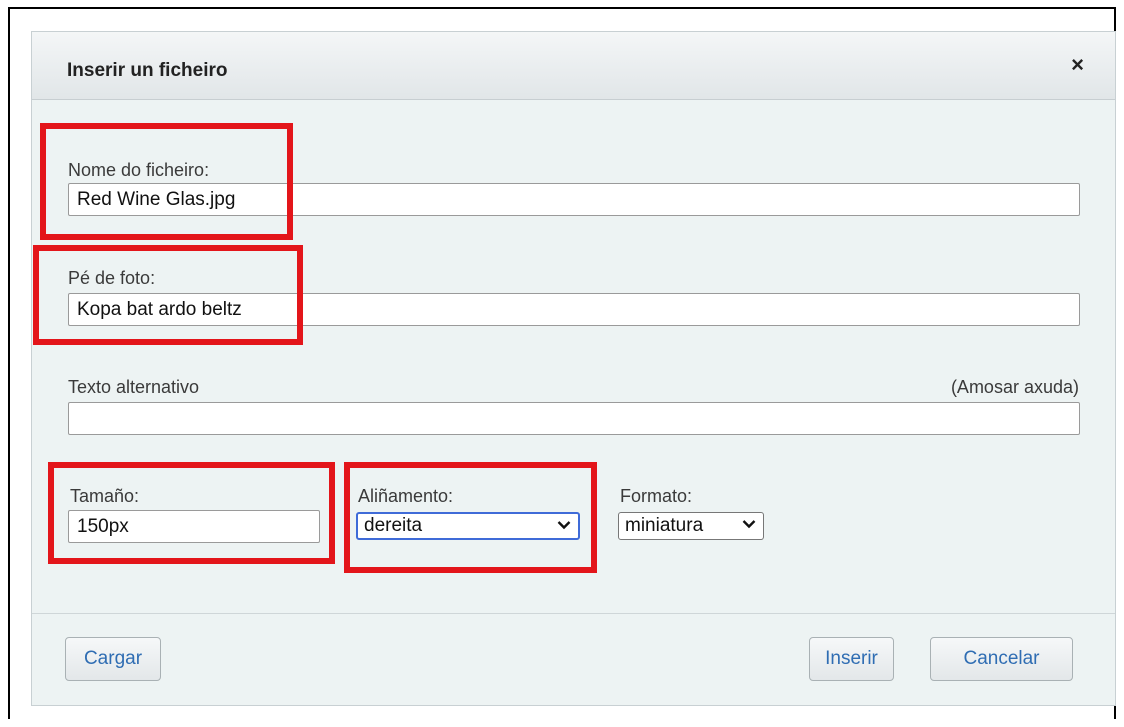 This screenshot has width=1124, height=727. I want to click on show-help-link: (Amosar axuda), so click(1015, 387).